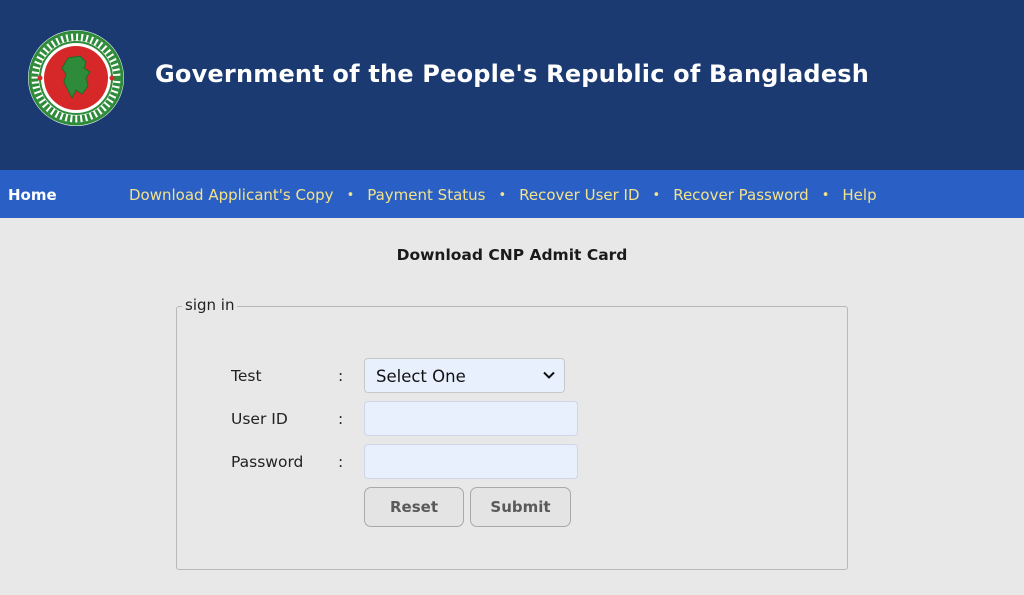  What do you see at coordinates (341, 376) in the screenshot?
I see `test-colon: :` at bounding box center [341, 376].